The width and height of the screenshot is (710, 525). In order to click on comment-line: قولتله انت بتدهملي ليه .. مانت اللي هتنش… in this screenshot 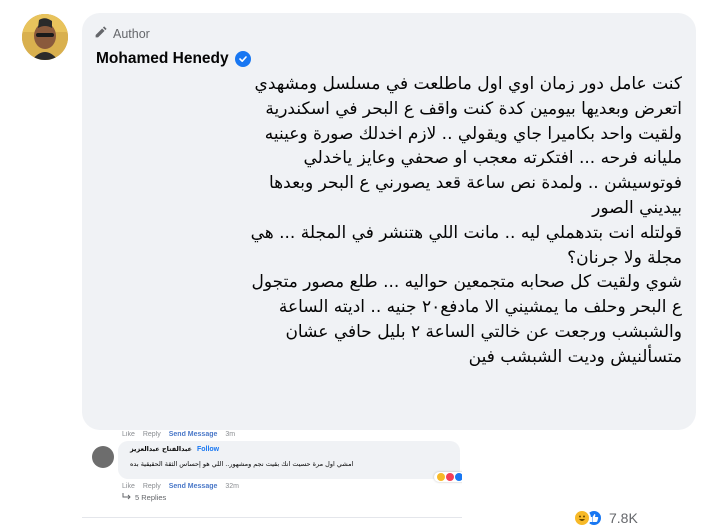, I will do `click(466, 232)`.